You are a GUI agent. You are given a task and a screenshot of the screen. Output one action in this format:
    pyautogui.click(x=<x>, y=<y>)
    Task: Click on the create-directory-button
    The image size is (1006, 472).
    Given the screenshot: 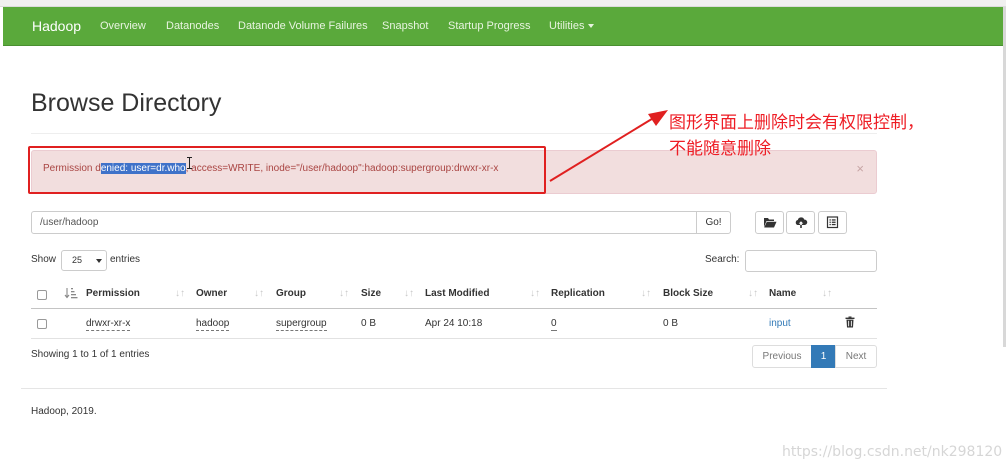 What is the action you would take?
    pyautogui.click(x=769, y=222)
    